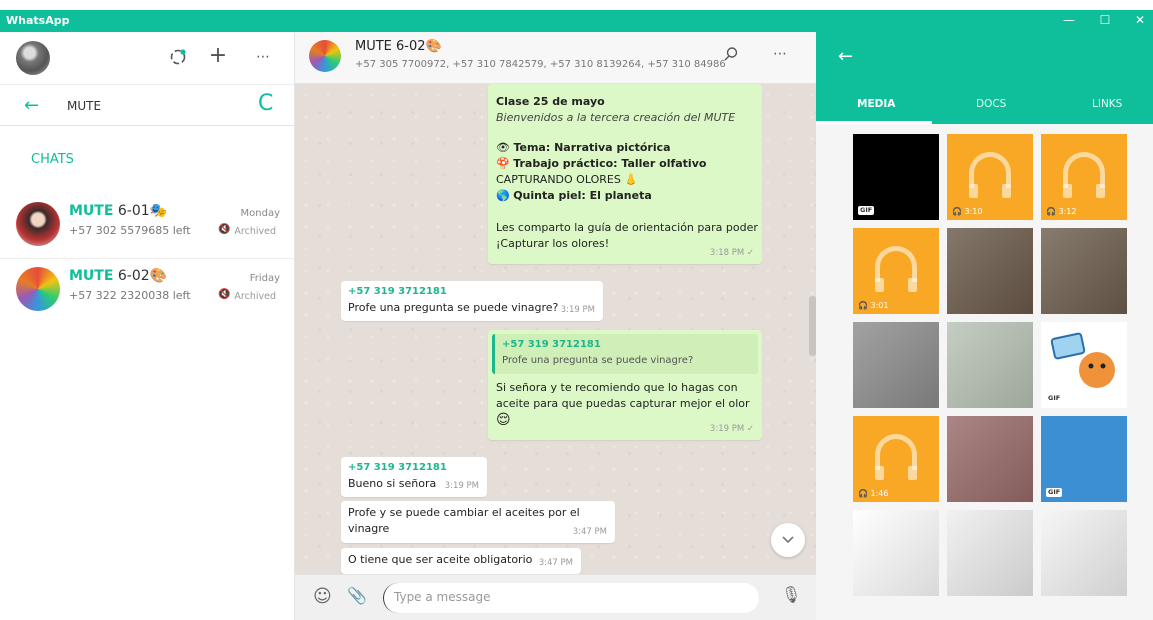  Describe the element at coordinates (1069, 21) in the screenshot. I see `minimize-button: —` at that location.